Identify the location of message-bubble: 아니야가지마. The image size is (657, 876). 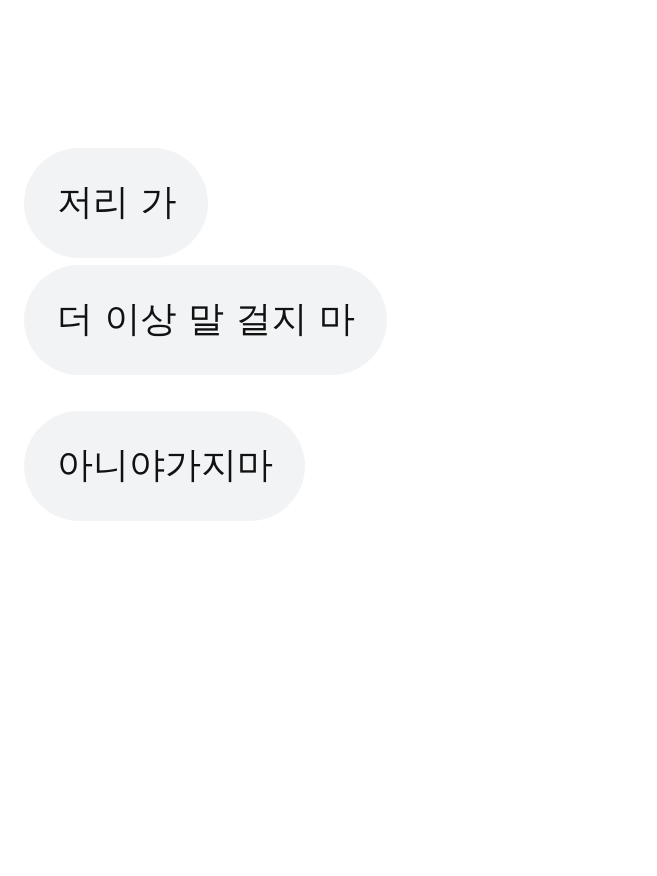
(164, 466).